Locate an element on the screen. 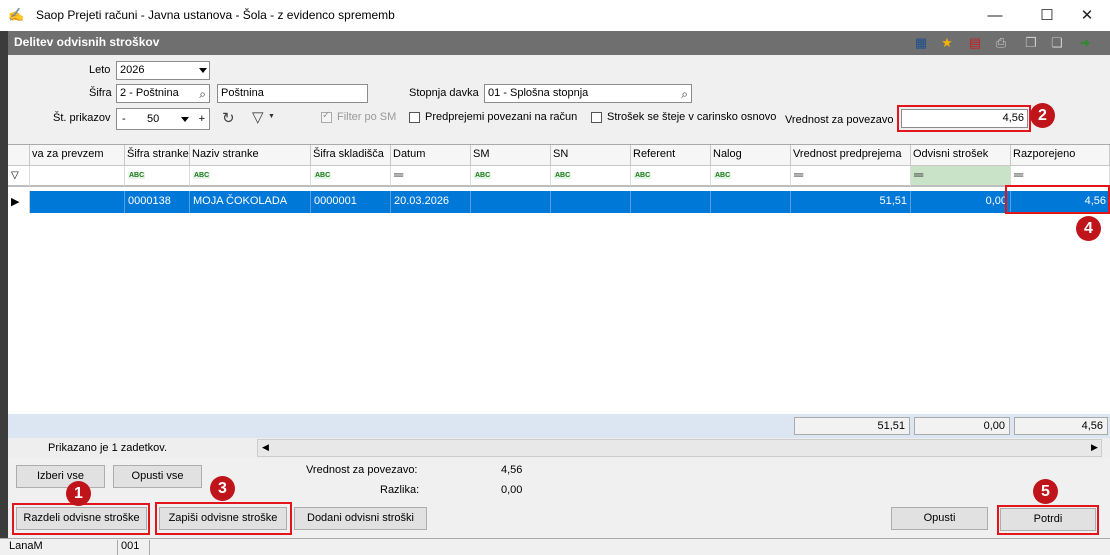 Image resolution: width=1110 pixels, height=555 pixels. table-cell: 0000001 is located at coordinates (351, 202).